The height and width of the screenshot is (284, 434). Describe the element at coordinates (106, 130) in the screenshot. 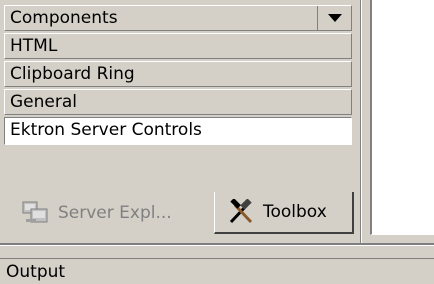

I see `category-label: Ektron Server Controls` at that location.